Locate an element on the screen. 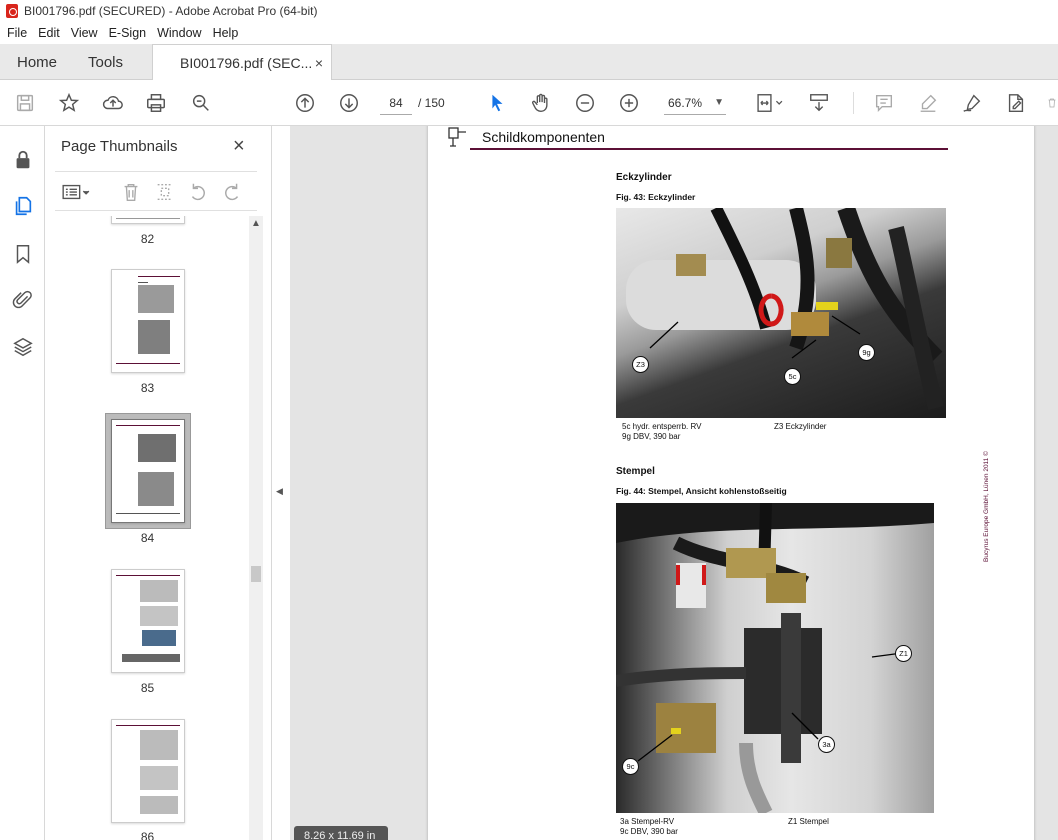  collapse-arrow-icon: ◀ is located at coordinates (279, 491).